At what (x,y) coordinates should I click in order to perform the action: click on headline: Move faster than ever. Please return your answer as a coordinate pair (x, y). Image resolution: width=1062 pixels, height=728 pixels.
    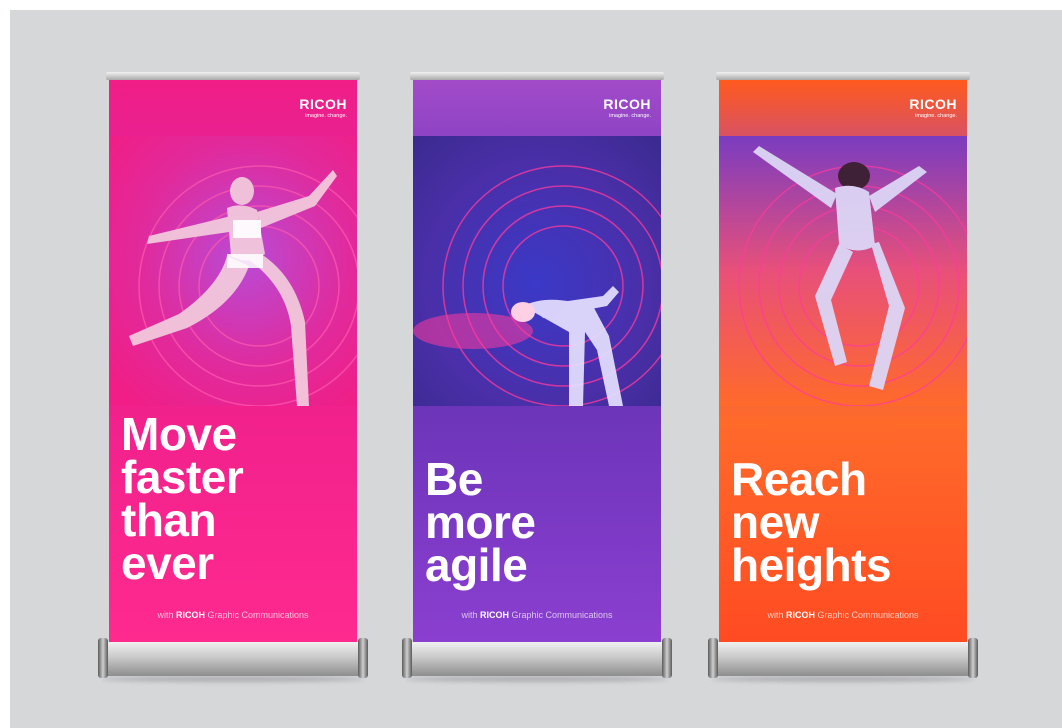
    Looking at the image, I should click on (182, 498).